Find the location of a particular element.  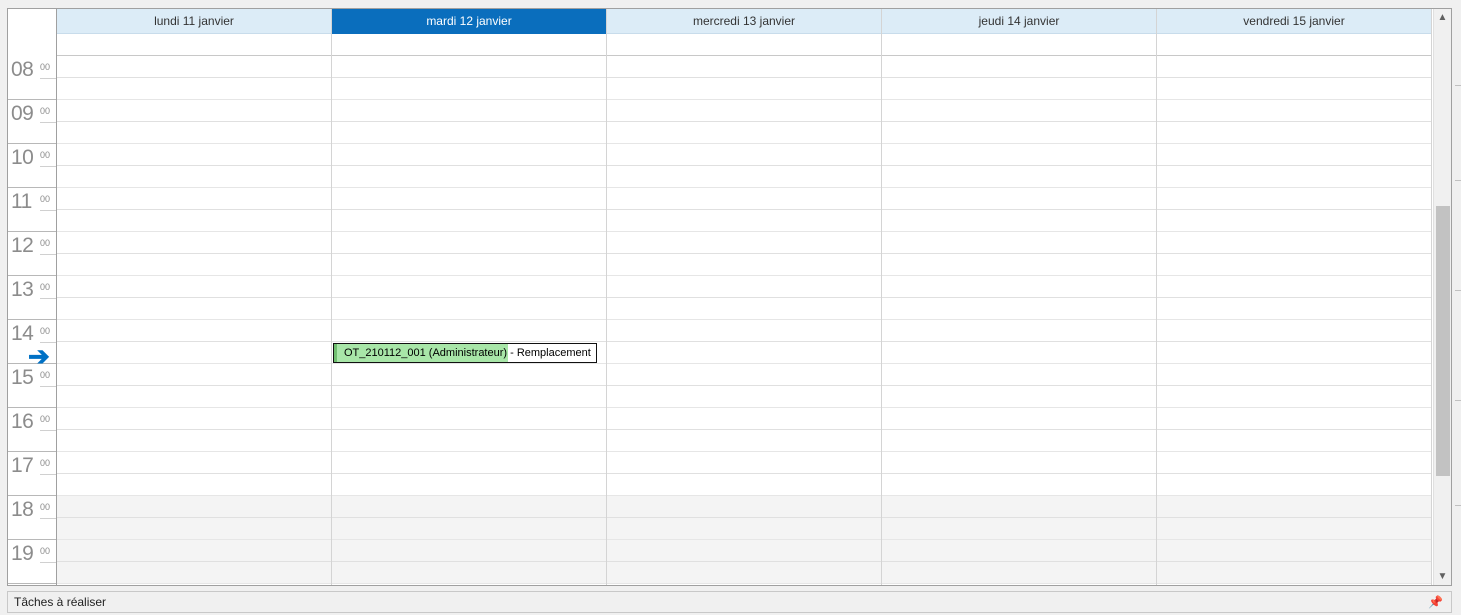

scroll-up-icon: ▲ is located at coordinates (1442, 17).